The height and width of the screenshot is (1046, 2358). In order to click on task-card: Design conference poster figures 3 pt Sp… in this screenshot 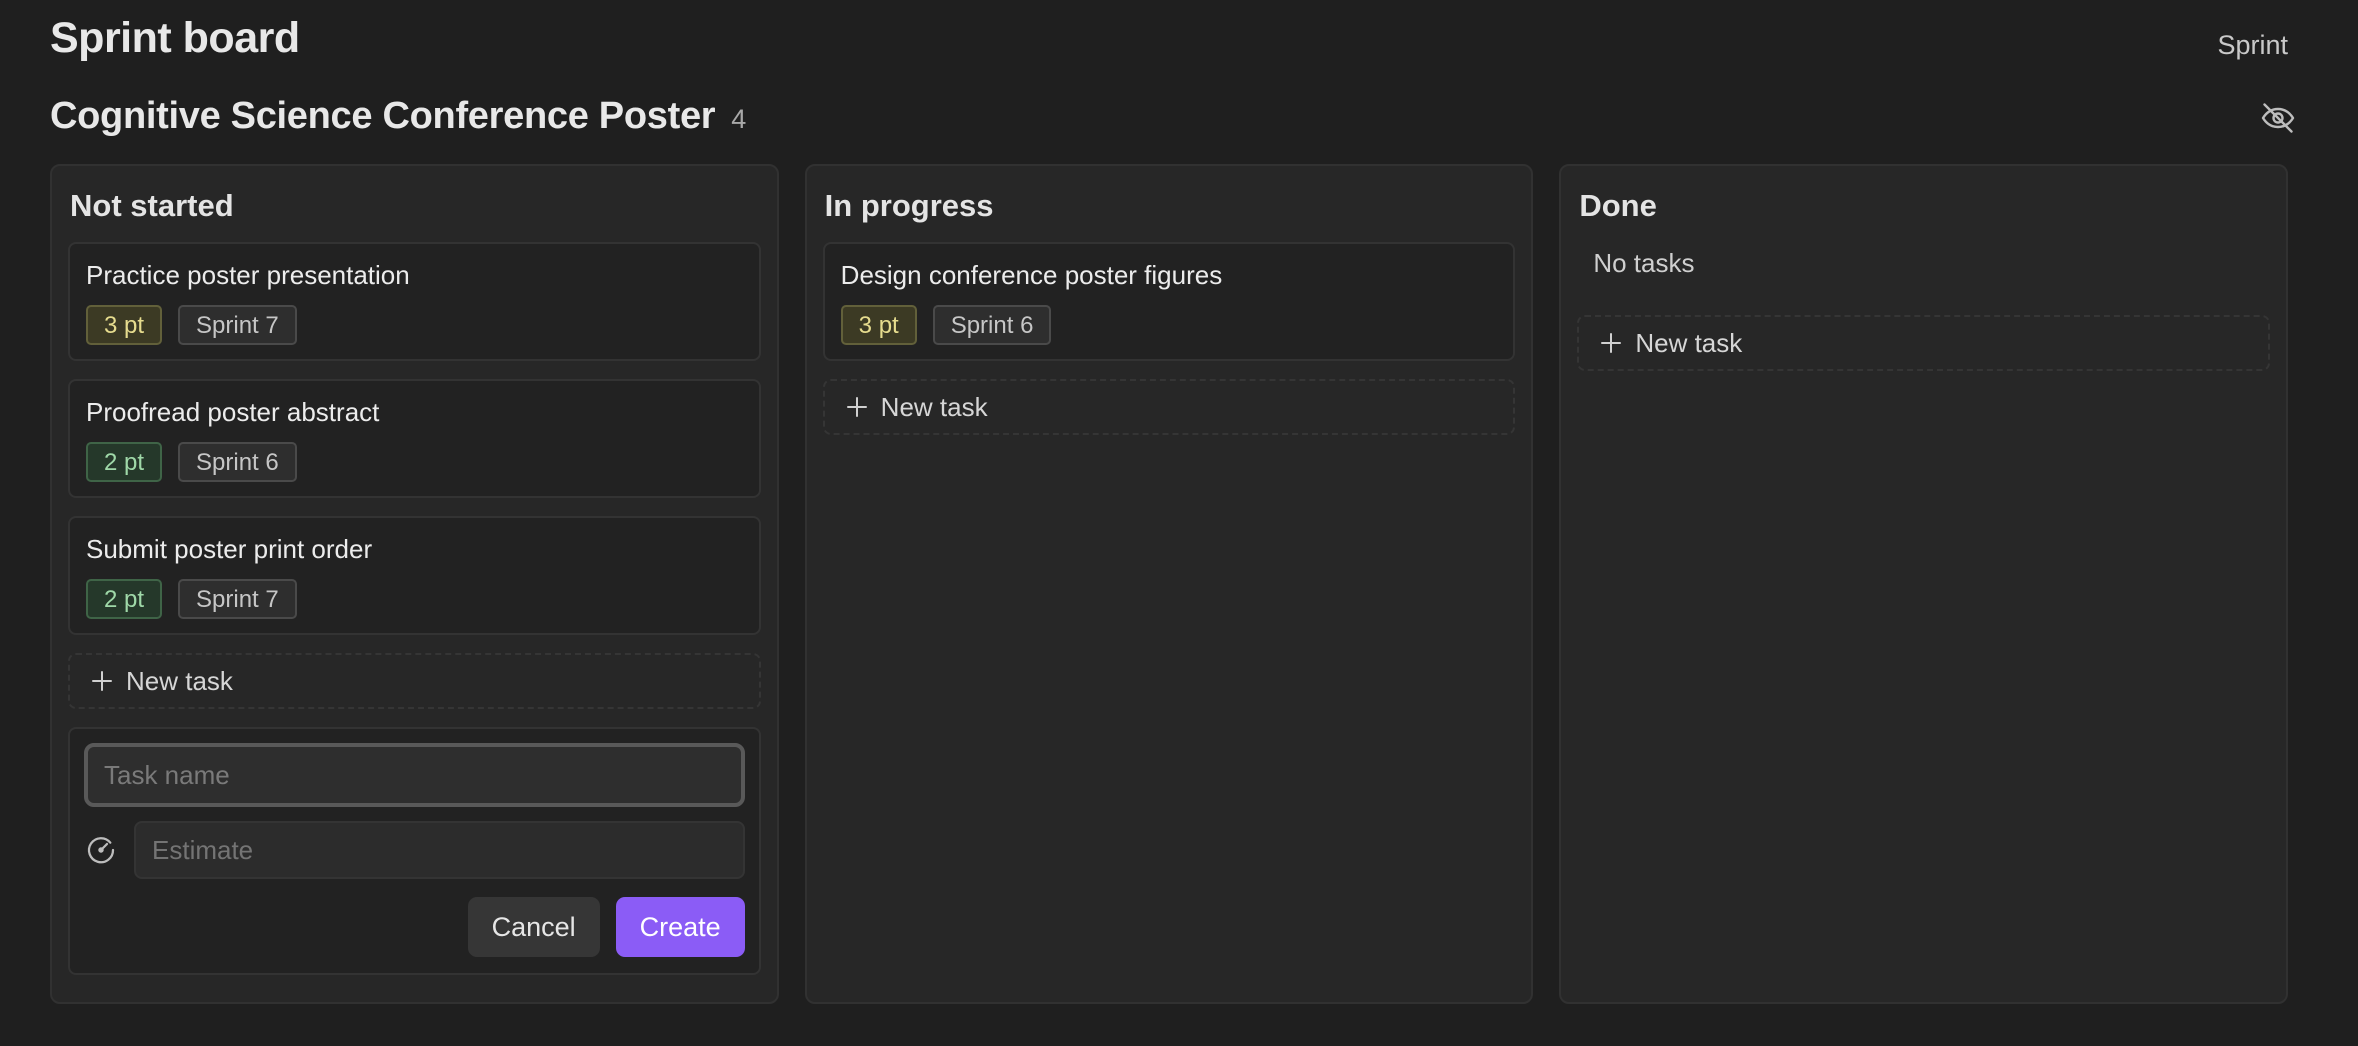, I will do `click(1169, 301)`.